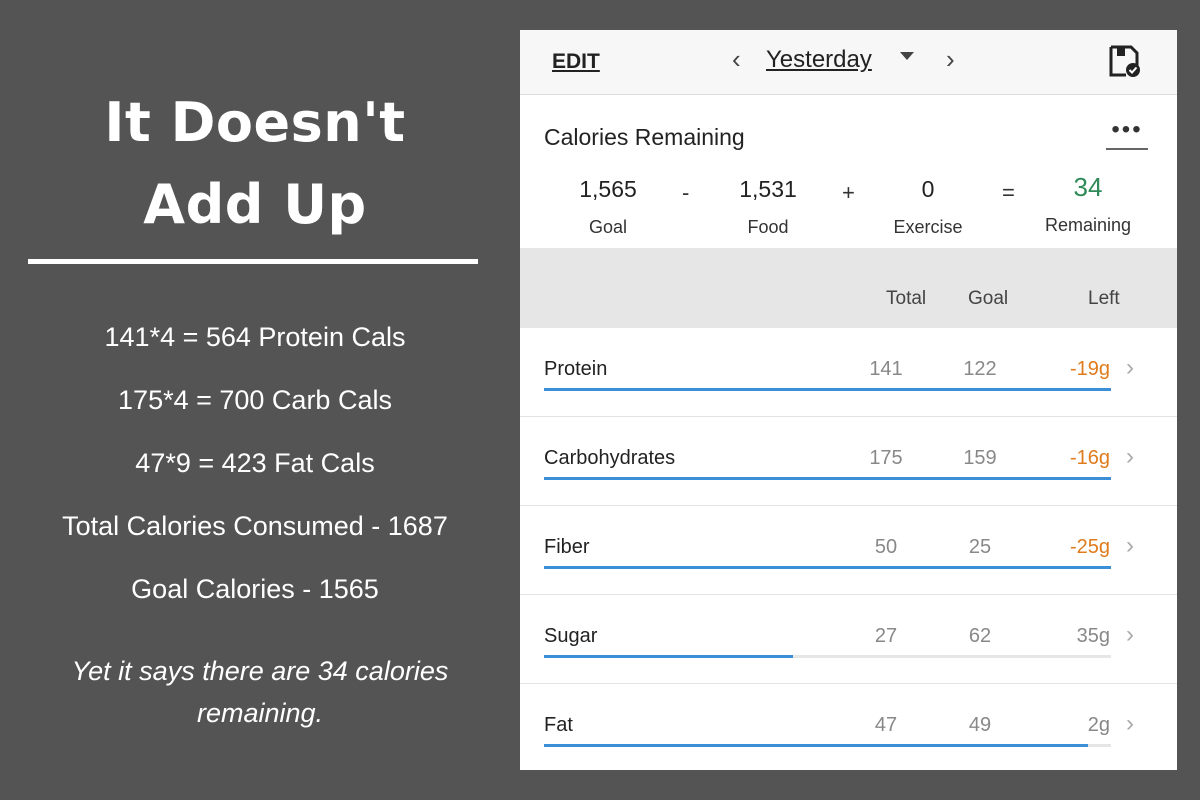  What do you see at coordinates (255, 463) in the screenshot?
I see `calc-fat: 47*9 = 423 Fat Cals` at bounding box center [255, 463].